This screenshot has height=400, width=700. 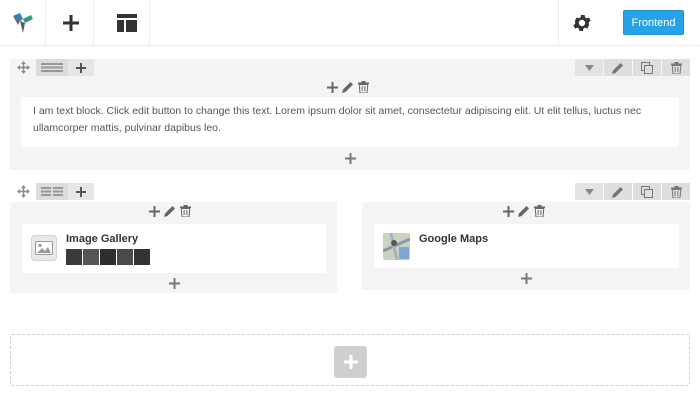 What do you see at coordinates (350, 23) in the screenshot?
I see `top-toolbar: Frontend` at bounding box center [350, 23].